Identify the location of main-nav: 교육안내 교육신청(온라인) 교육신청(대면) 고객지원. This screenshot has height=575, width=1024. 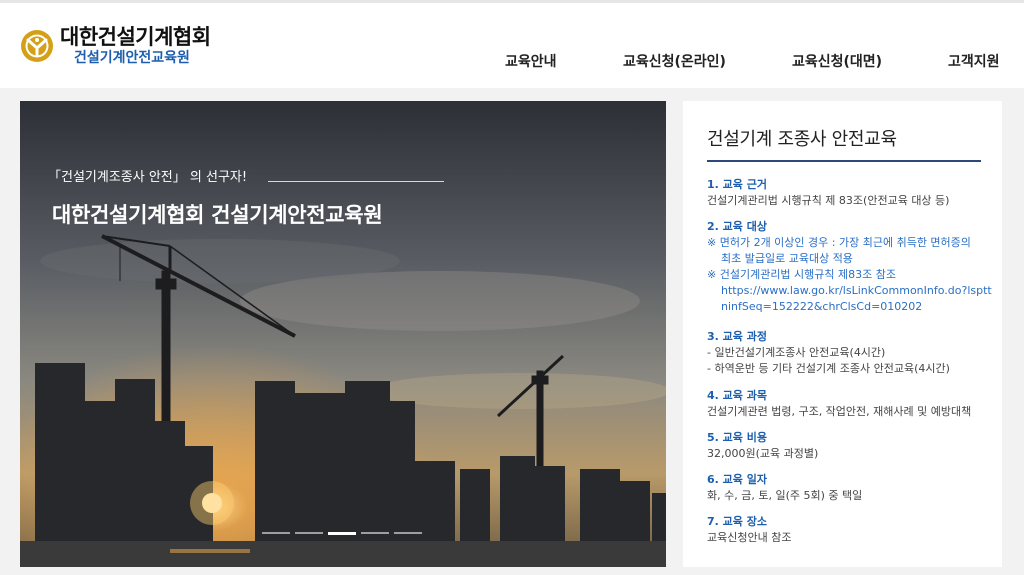
(512, 61).